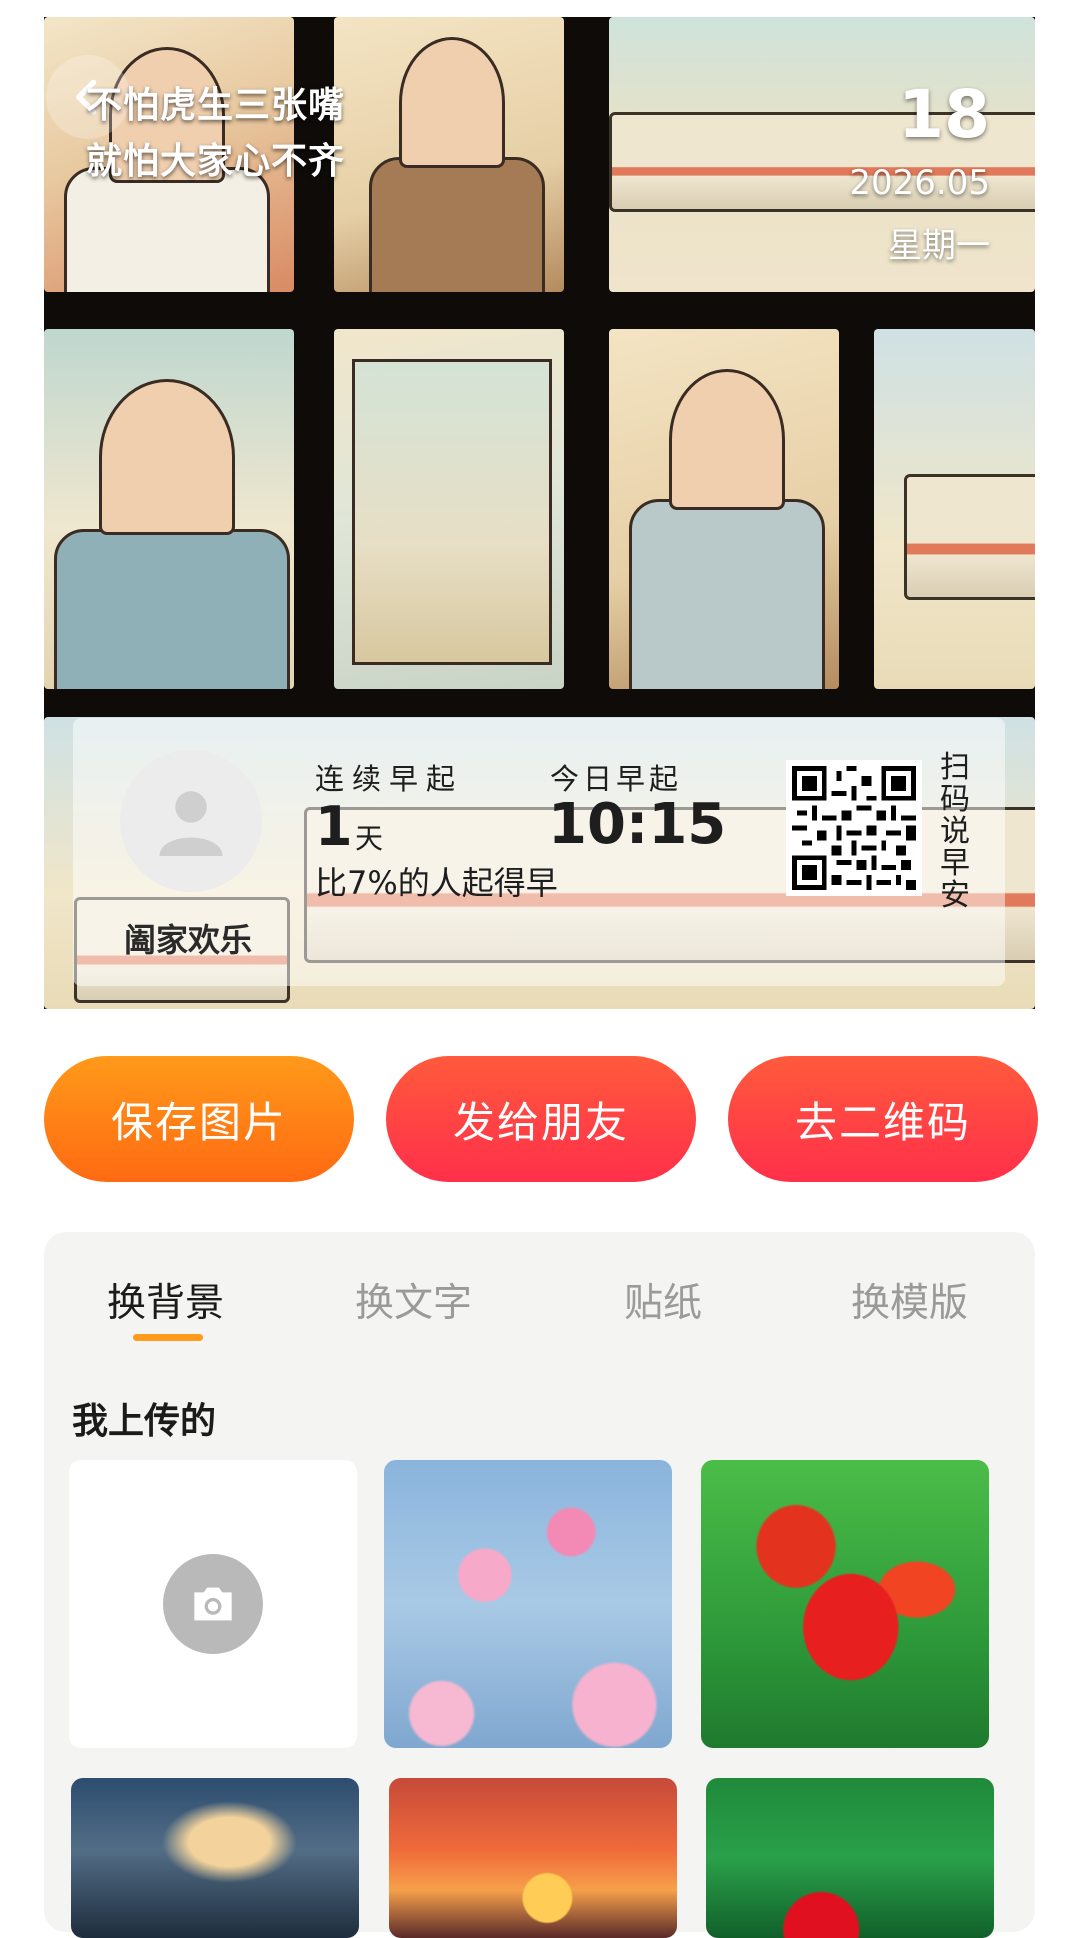  I want to click on tab-change-background: 换背景, so click(165, 1300).